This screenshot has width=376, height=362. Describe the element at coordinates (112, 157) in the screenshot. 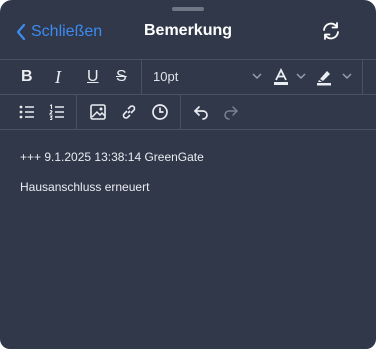

I see `remark-line: +++ 9.1.2025 13:38:14 GreenGate` at that location.